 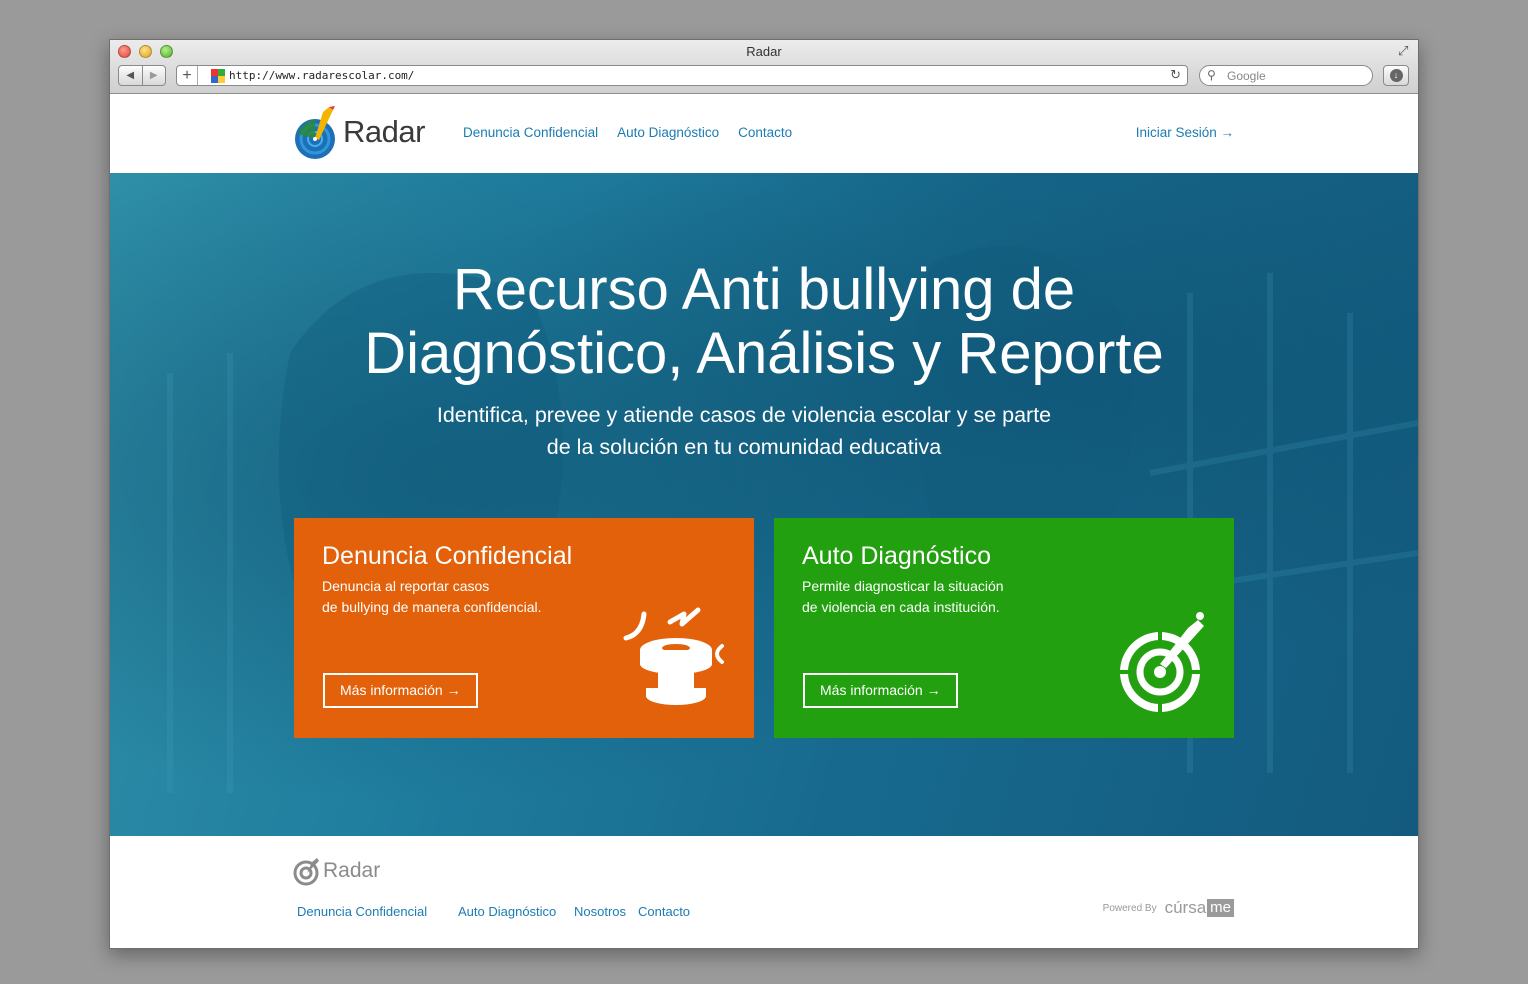 I want to click on logo-text: Radar, so click(x=384, y=131).